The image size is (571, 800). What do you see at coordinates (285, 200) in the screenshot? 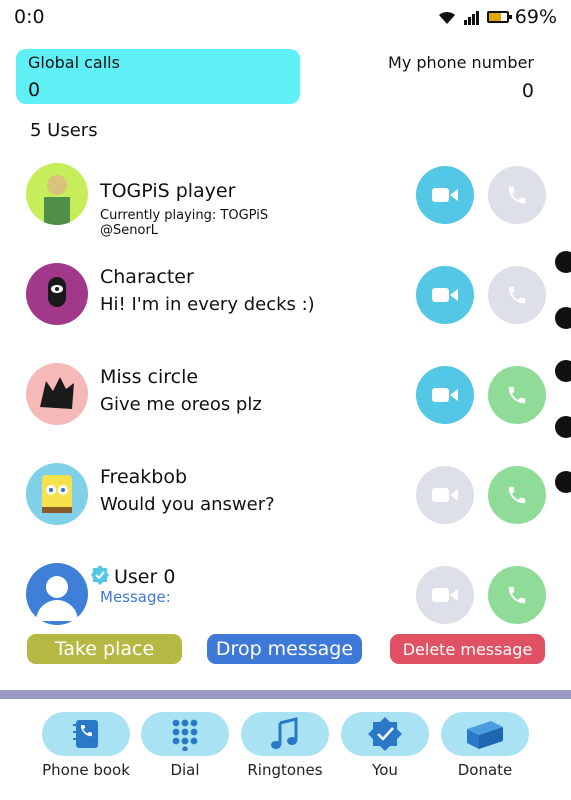
I see `user-row: TOGPiS player Currently playing` at bounding box center [285, 200].